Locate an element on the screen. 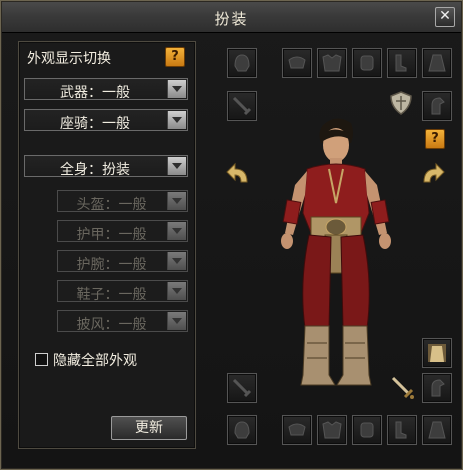 The height and width of the screenshot is (470, 463). weapon-slot is located at coordinates (242, 106).